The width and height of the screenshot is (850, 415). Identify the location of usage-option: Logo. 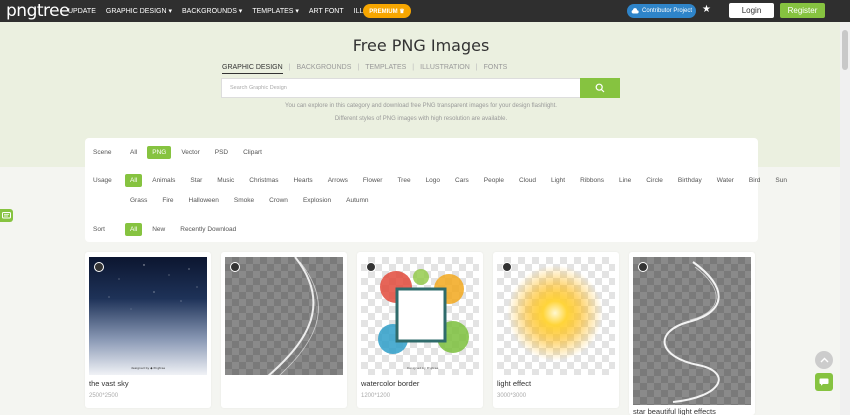
(433, 180).